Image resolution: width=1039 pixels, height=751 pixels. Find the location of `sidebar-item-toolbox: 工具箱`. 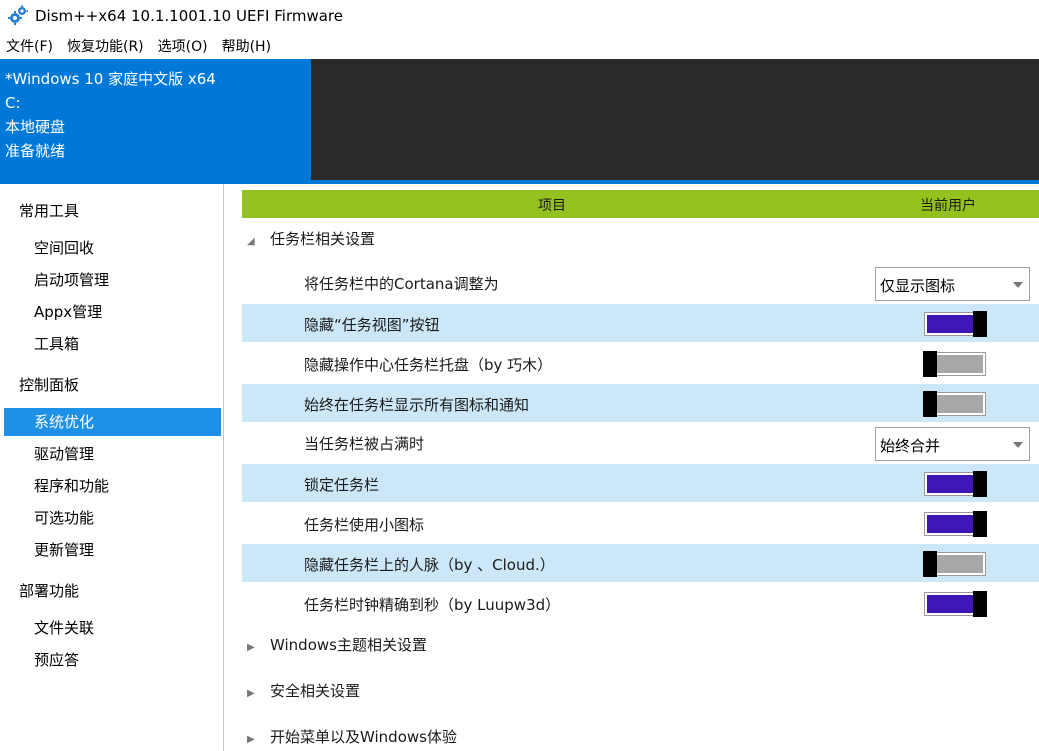

sidebar-item-toolbox: 工具箱 is located at coordinates (112, 344).